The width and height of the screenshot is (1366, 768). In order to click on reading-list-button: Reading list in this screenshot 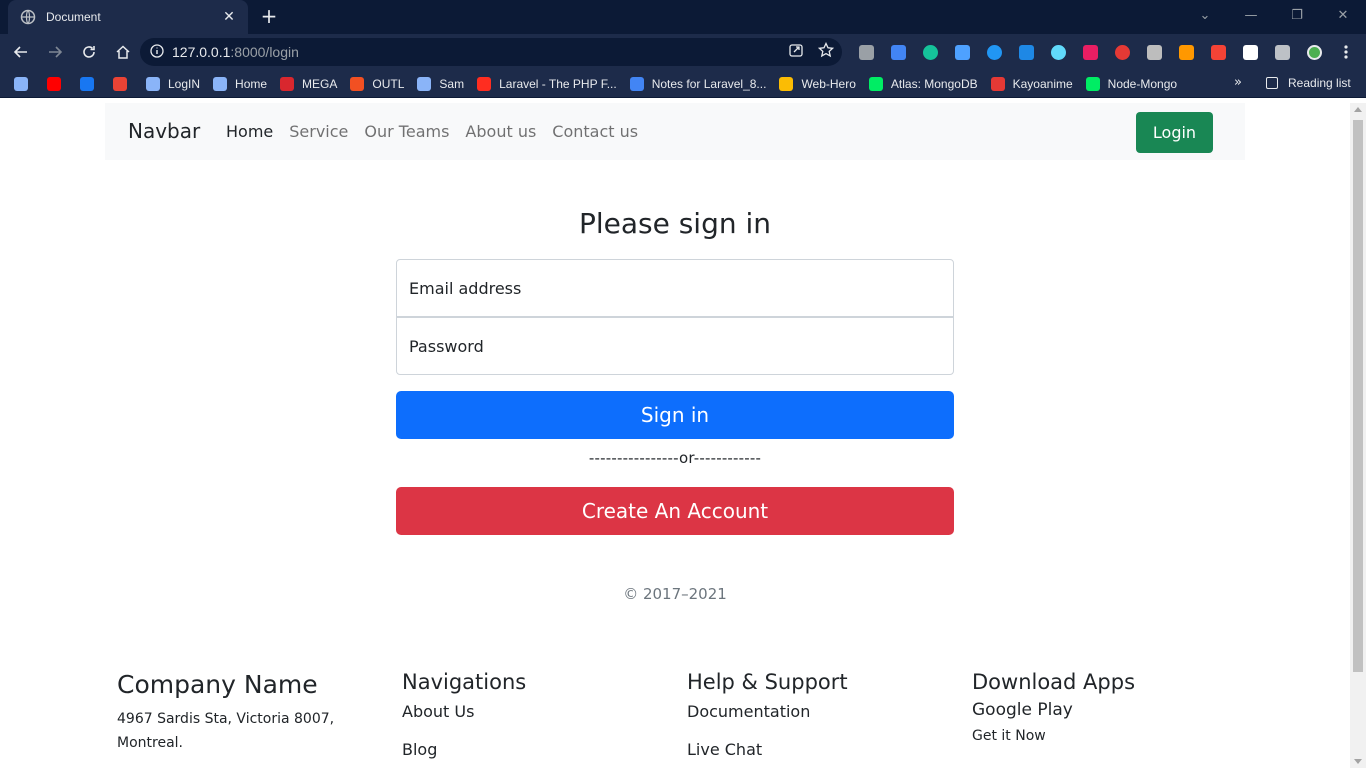, I will do `click(1308, 83)`.